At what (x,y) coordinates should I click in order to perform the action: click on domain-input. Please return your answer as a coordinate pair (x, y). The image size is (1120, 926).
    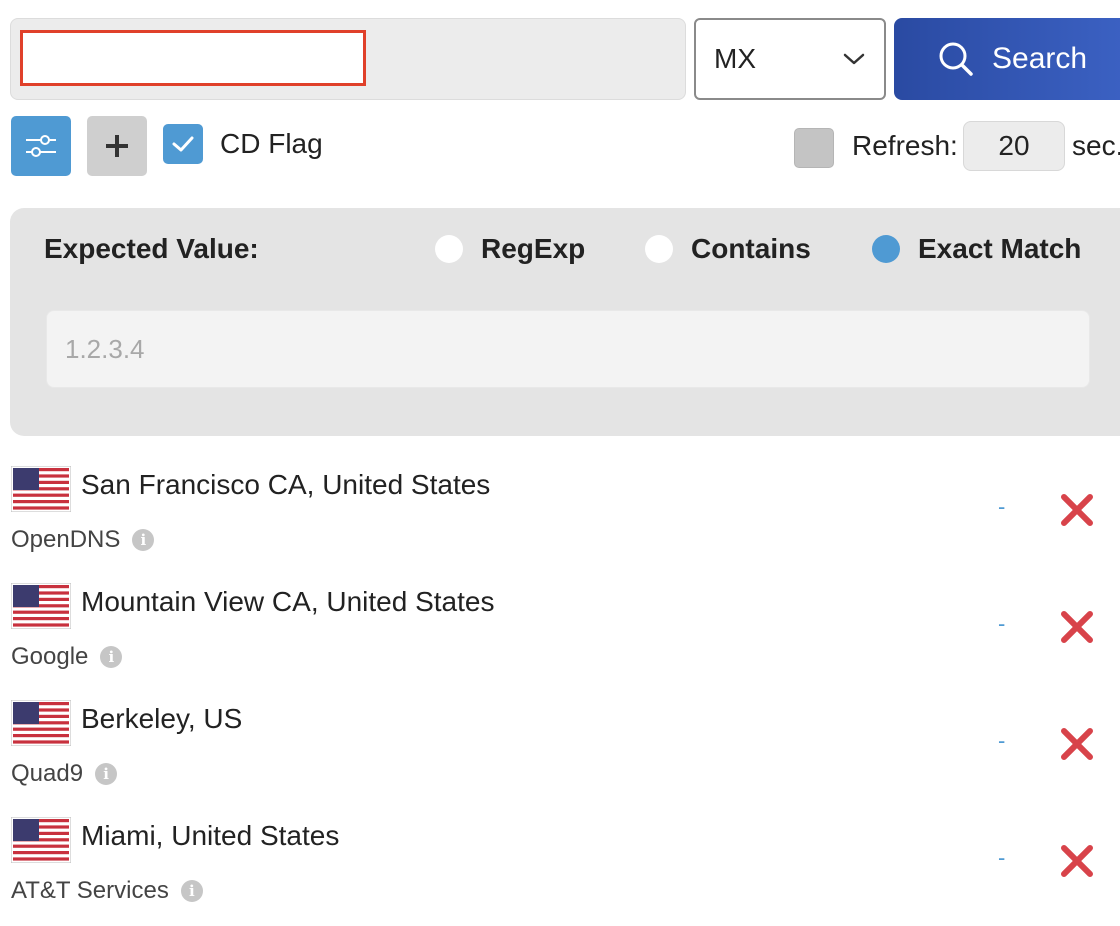
    Looking at the image, I should click on (193, 58).